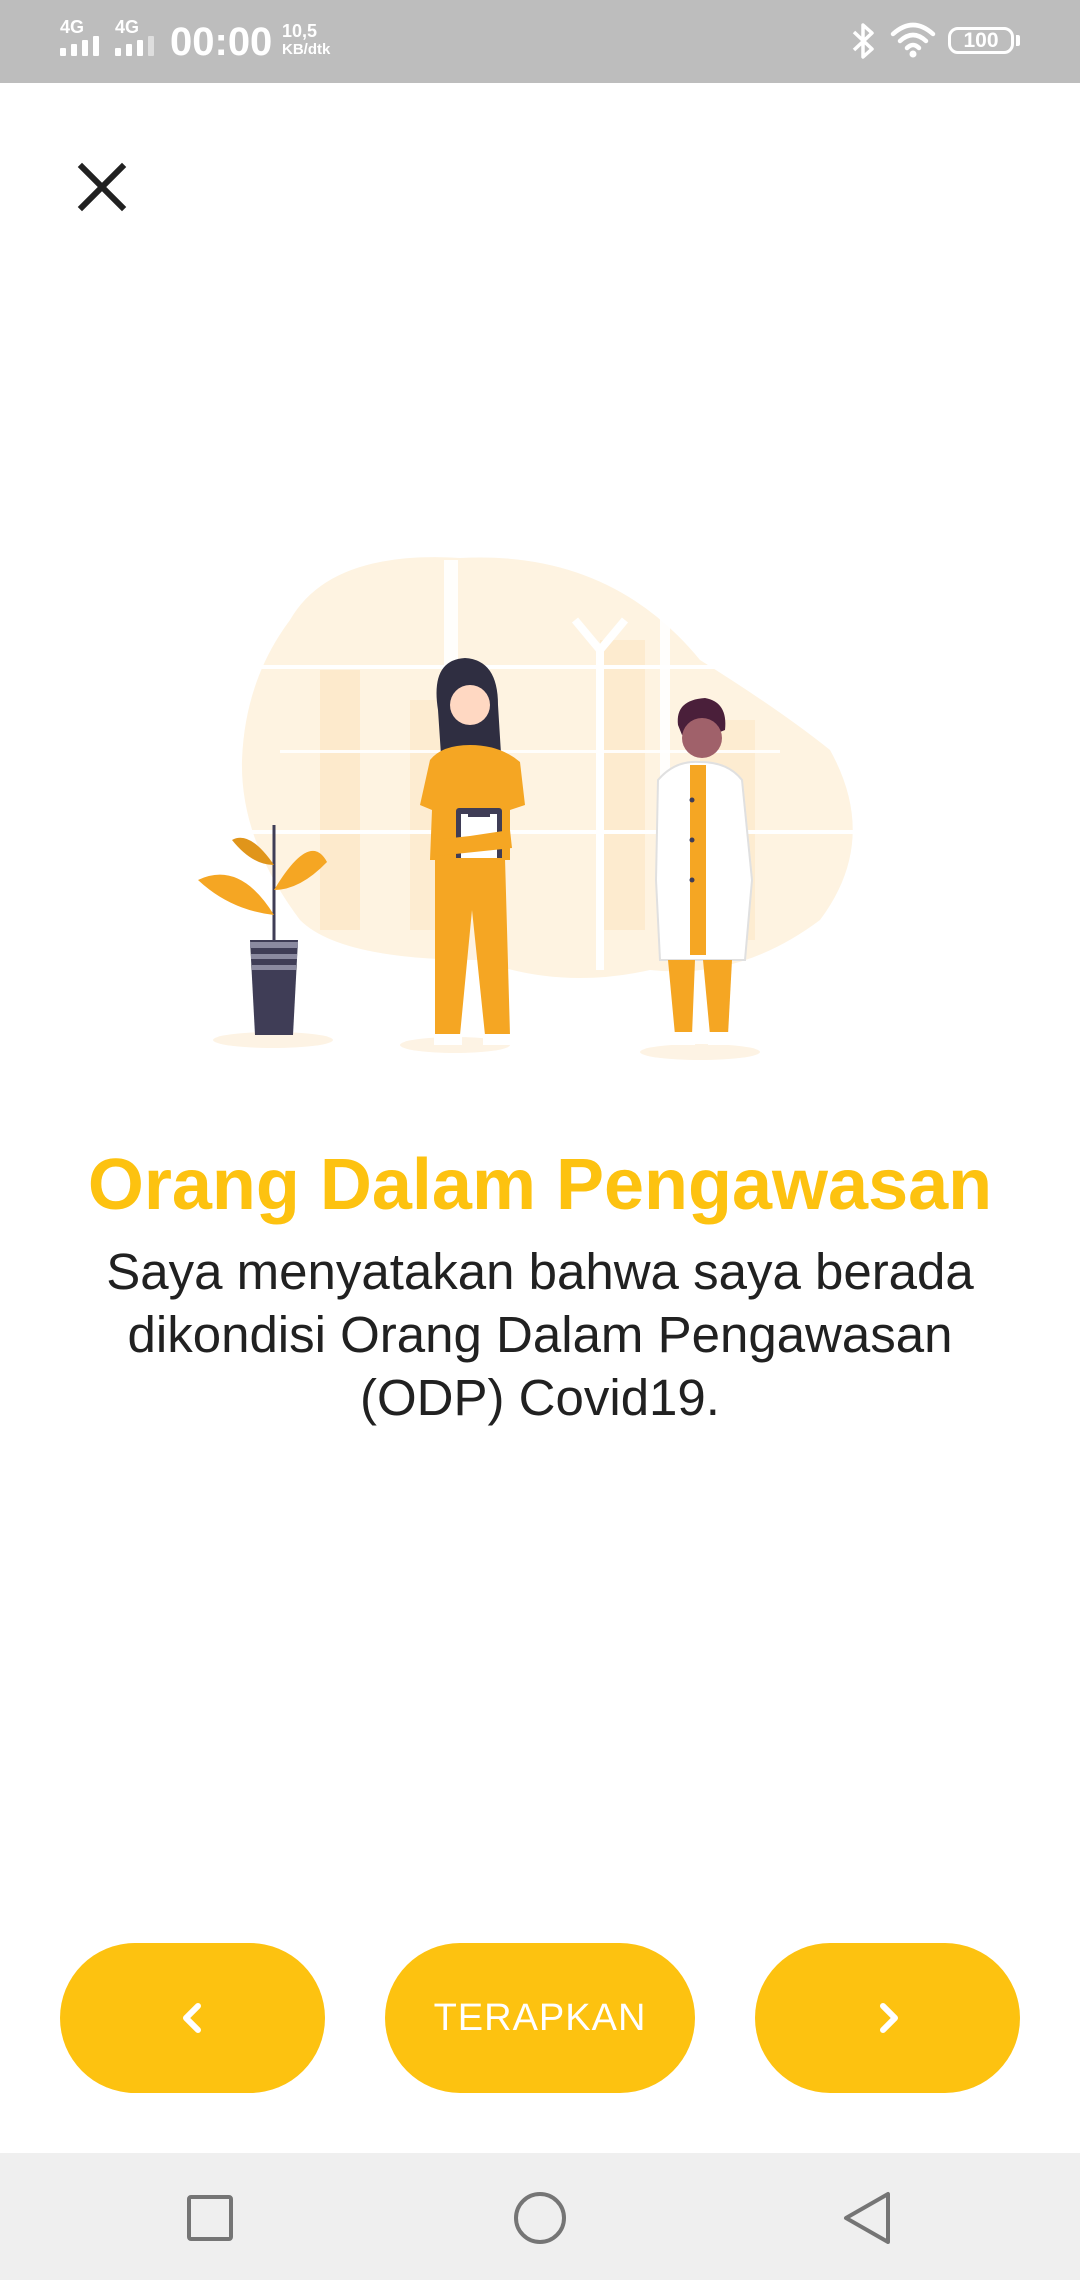 This screenshot has height=2280, width=1080. What do you see at coordinates (72, 27) in the screenshot?
I see `network-type-1: 4G` at bounding box center [72, 27].